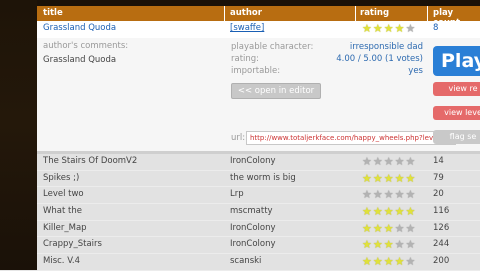 Image resolution: width=480 pixels, height=271 pixels. Describe the element at coordinates (133, 261) in the screenshot. I see `level-title: Misc. V.4` at that location.